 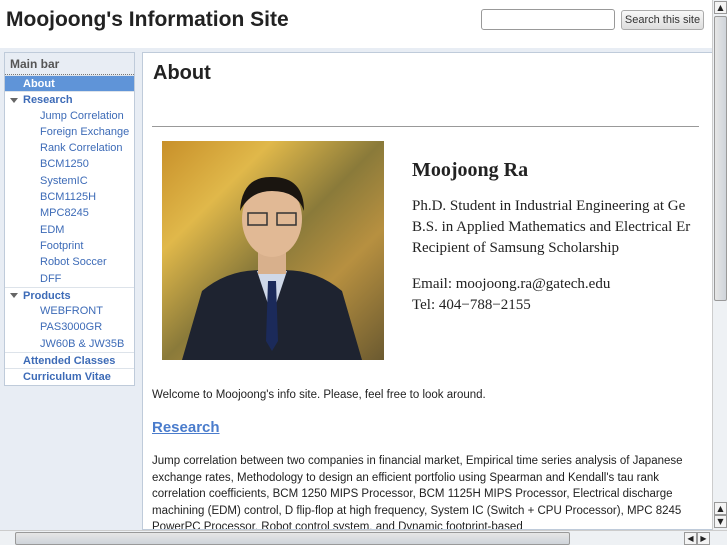 I want to click on site-title: Moojoong's Information Site, so click(x=147, y=20).